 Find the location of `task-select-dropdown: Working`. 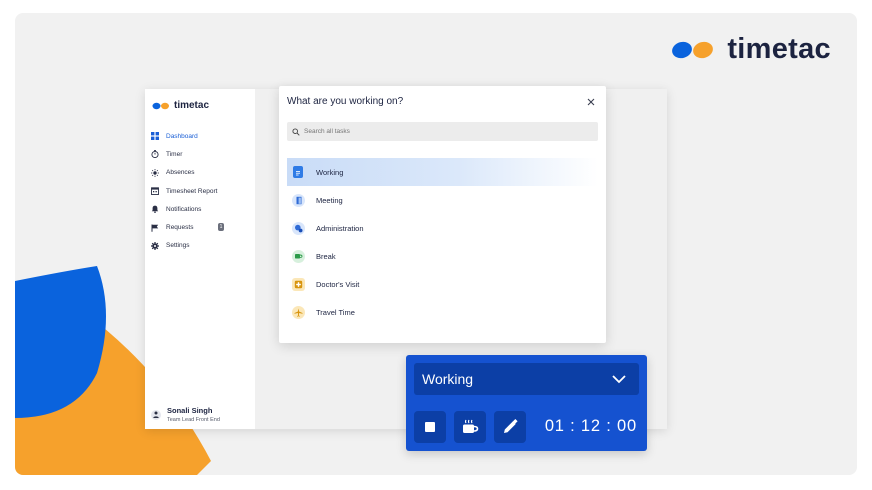

task-select-dropdown: Working is located at coordinates (526, 379).